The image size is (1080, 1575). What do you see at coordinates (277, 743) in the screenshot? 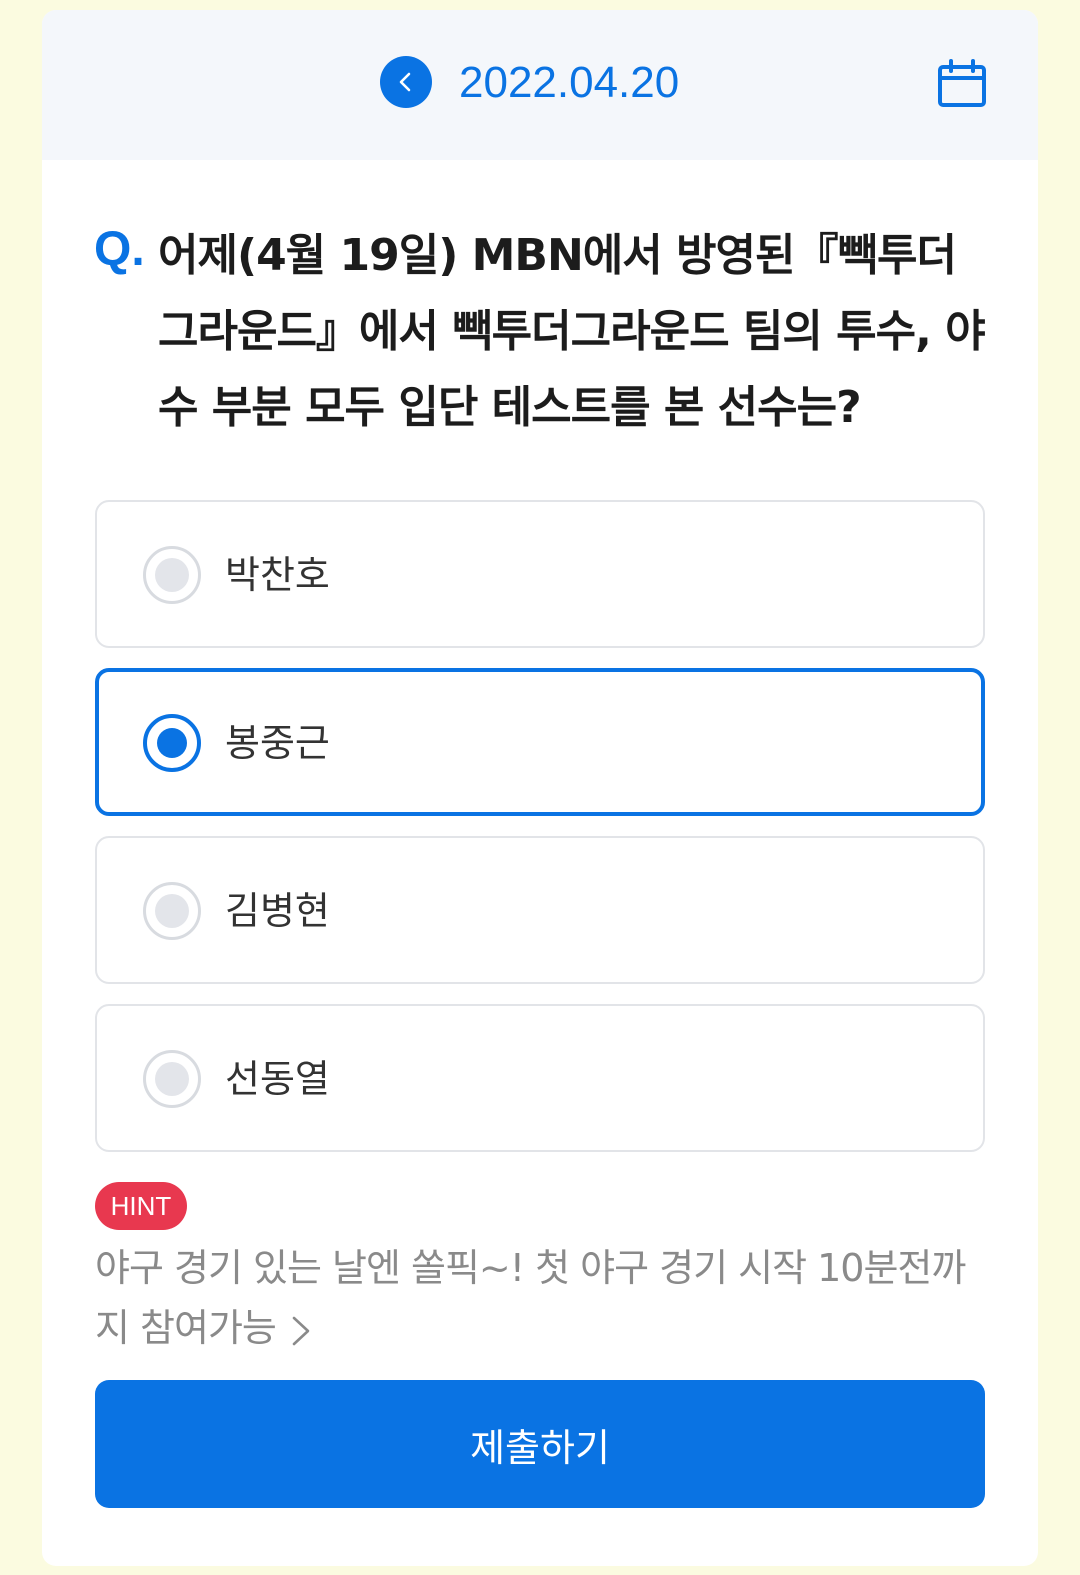
I see `option-label: 봉중근` at bounding box center [277, 743].